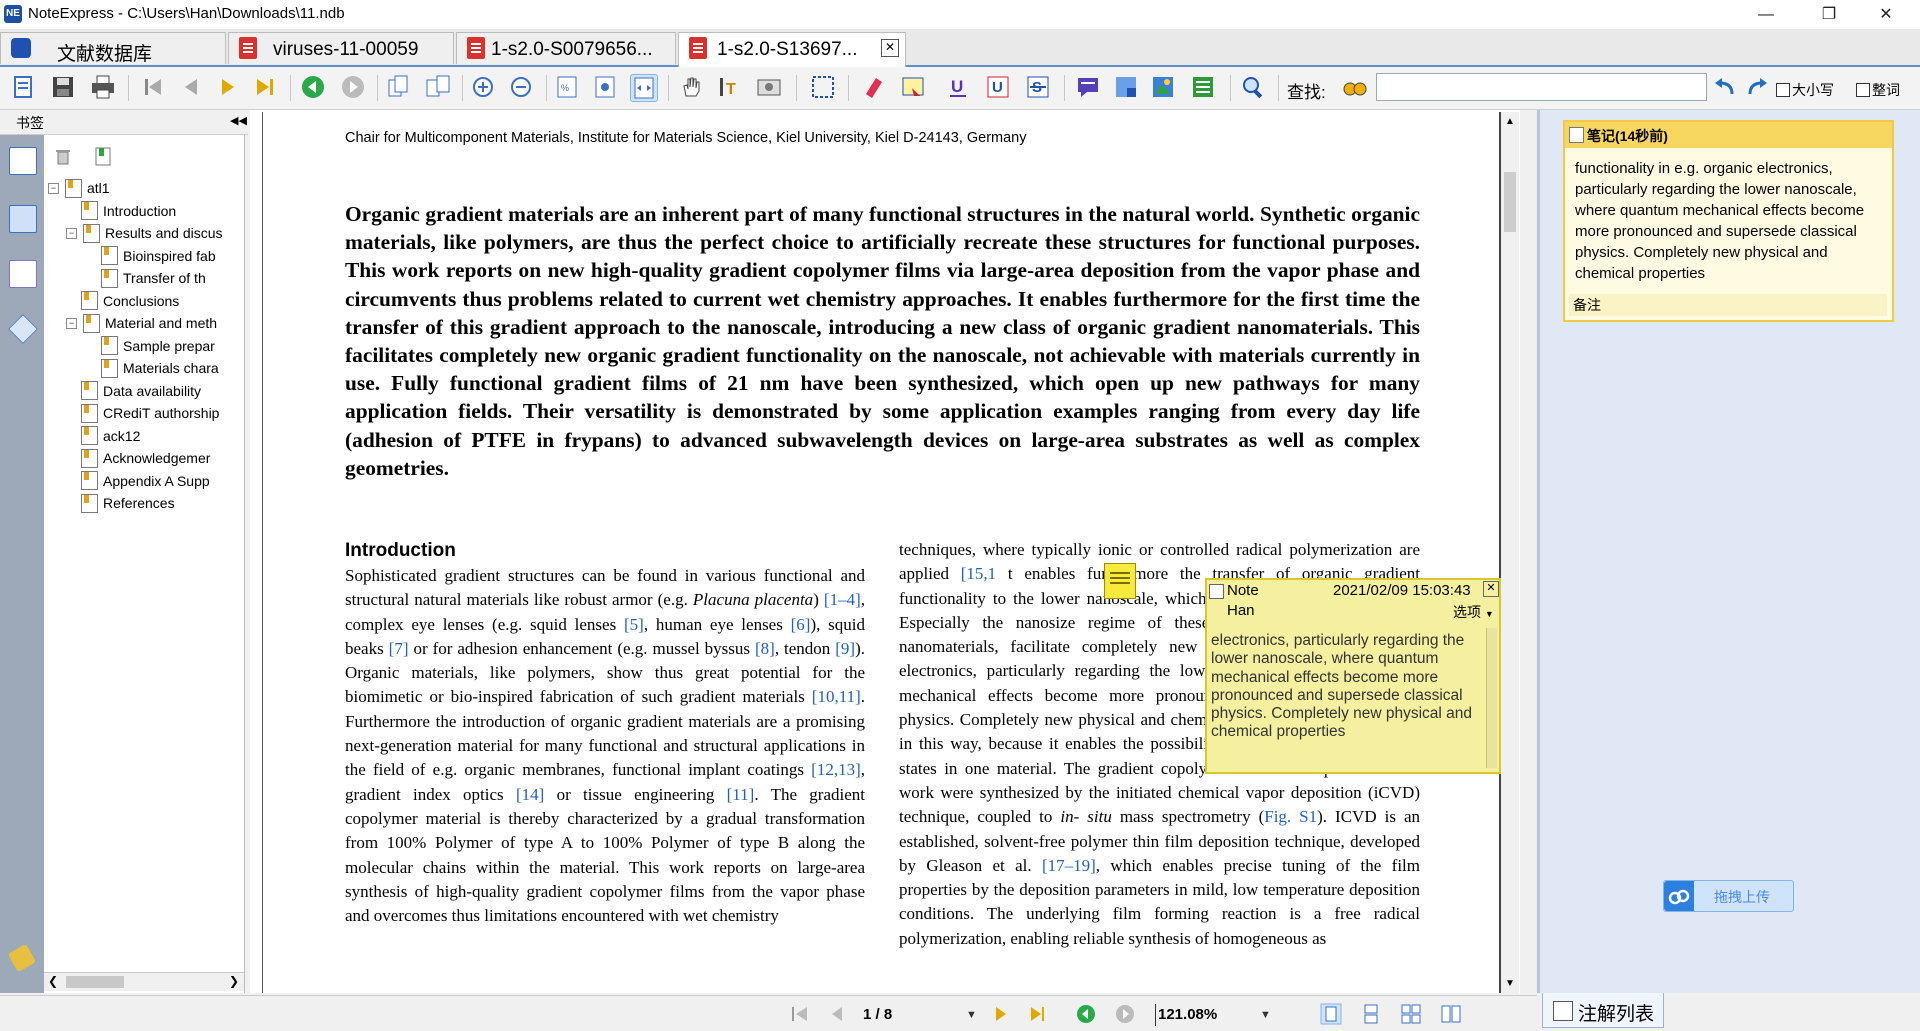  I want to click on actual-size-icon: %, so click(567, 87).